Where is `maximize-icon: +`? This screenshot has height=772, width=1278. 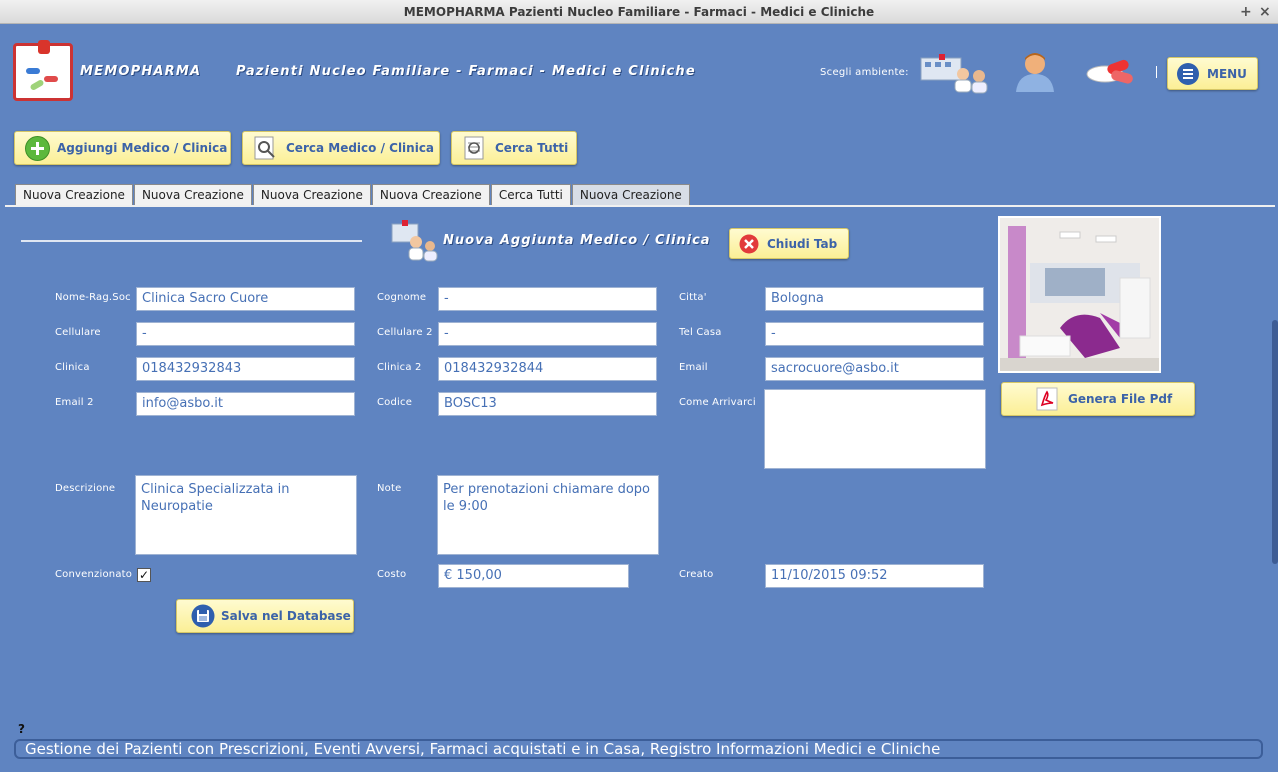
maximize-icon: + is located at coordinates (1246, 12).